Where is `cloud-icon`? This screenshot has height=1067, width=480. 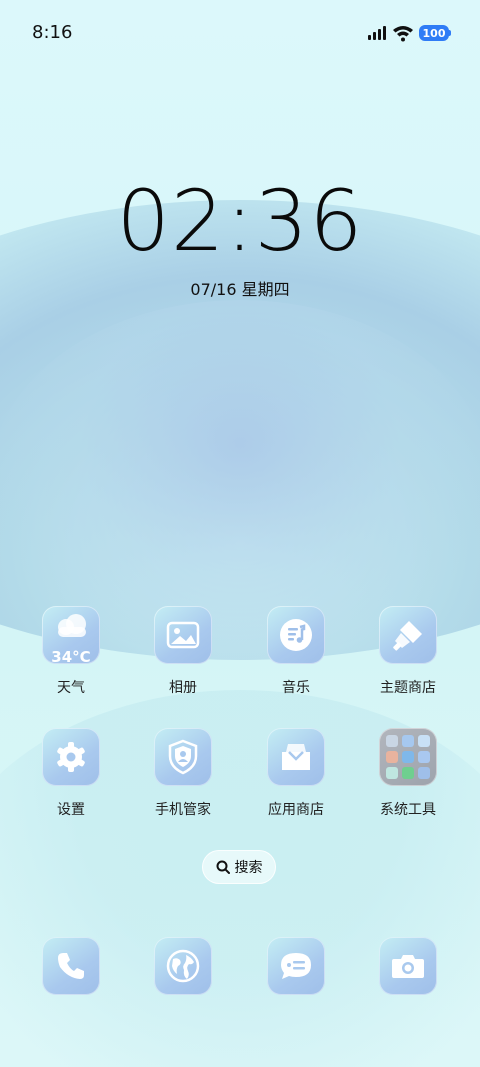 cloud-icon is located at coordinates (72, 625).